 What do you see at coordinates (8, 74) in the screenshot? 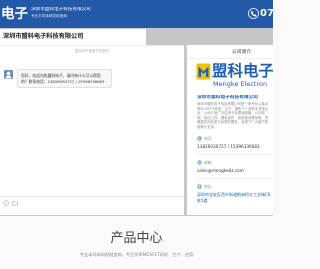
I see `avatar-icon` at bounding box center [8, 74].